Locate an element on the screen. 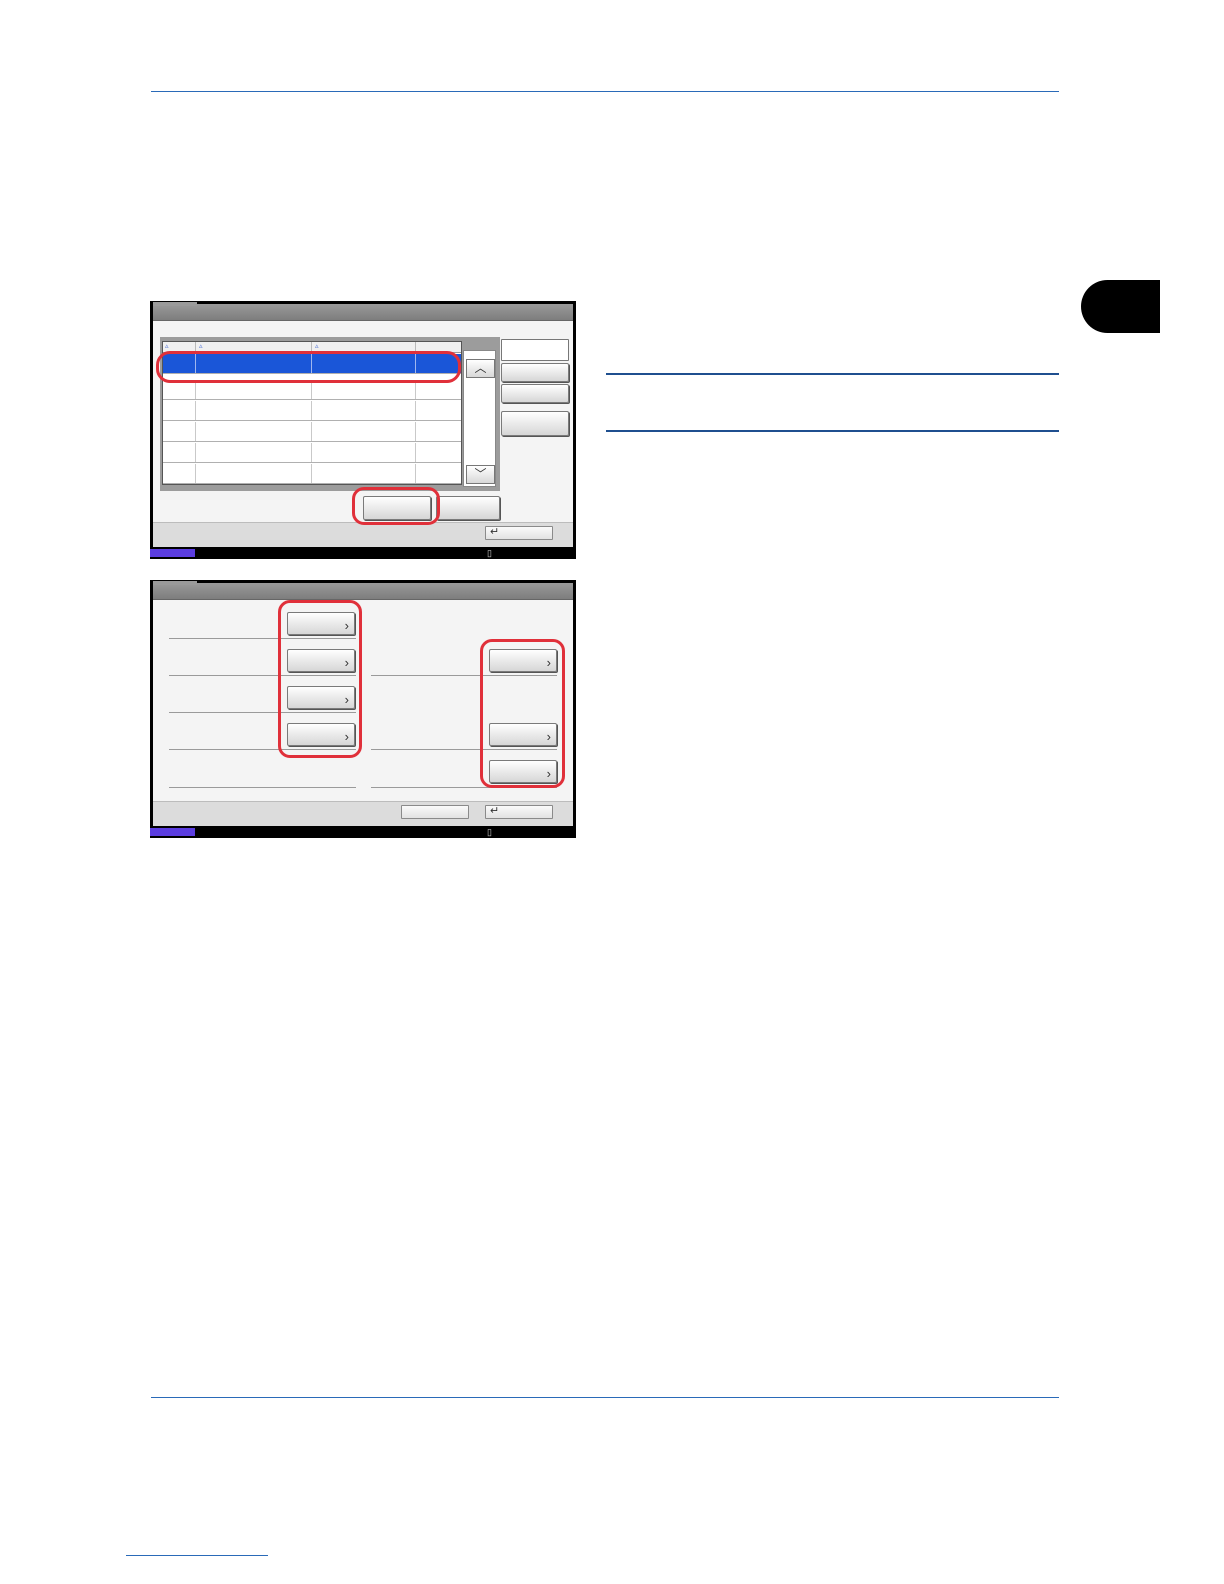 The image size is (1224, 1584). scroll-down-button: ﹀ is located at coordinates (480, 474).